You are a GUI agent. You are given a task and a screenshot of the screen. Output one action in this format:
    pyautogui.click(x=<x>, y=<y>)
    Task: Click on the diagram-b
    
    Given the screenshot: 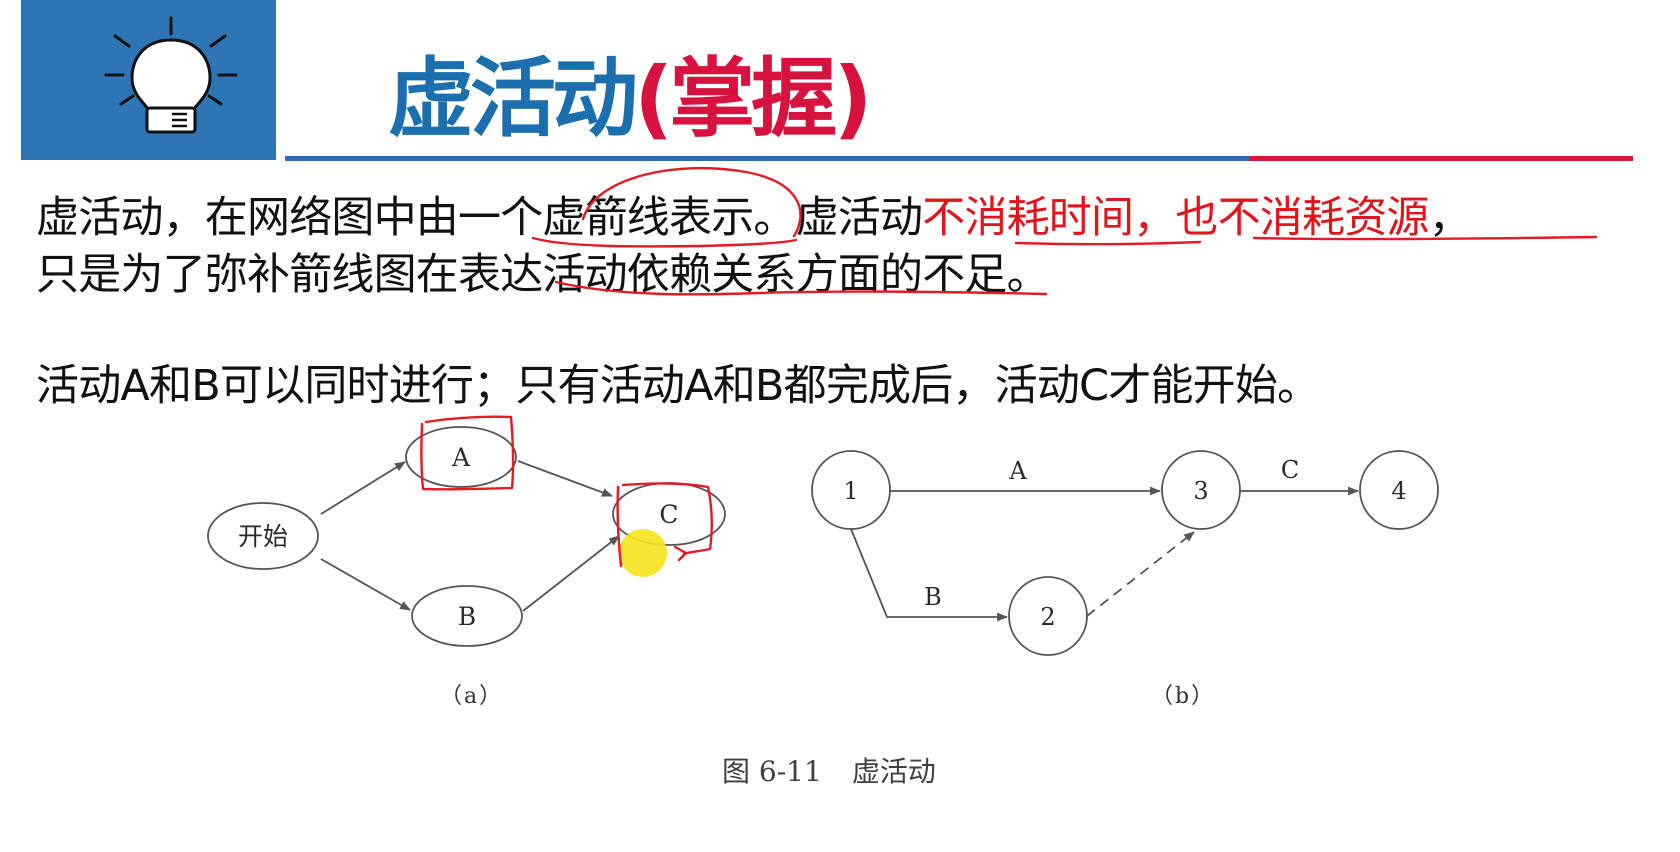 What is the action you would take?
    pyautogui.click(x=1125, y=553)
    